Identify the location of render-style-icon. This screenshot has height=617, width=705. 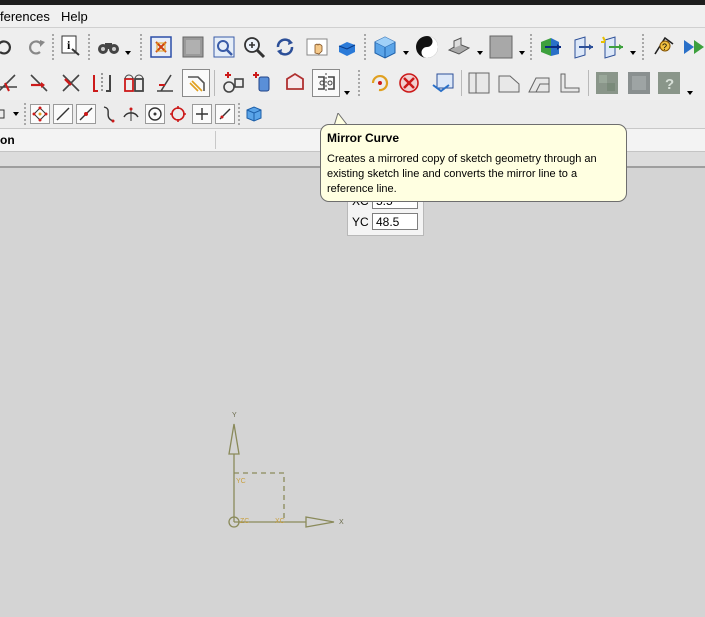
(427, 47).